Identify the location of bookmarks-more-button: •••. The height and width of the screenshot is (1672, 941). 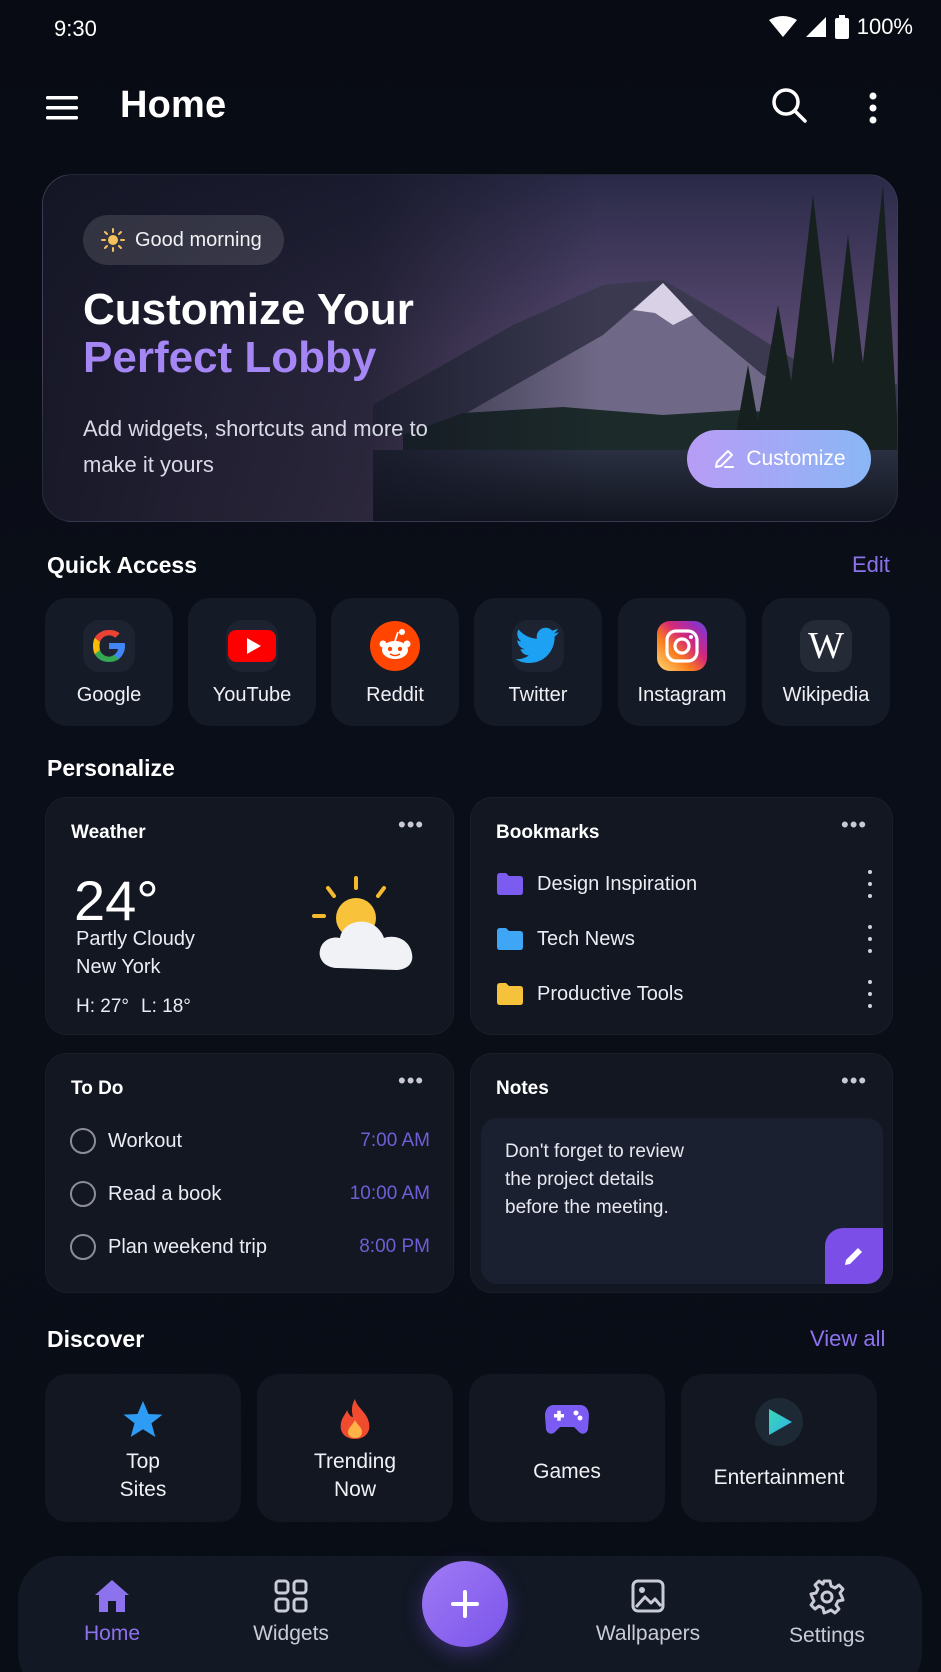
(854, 825).